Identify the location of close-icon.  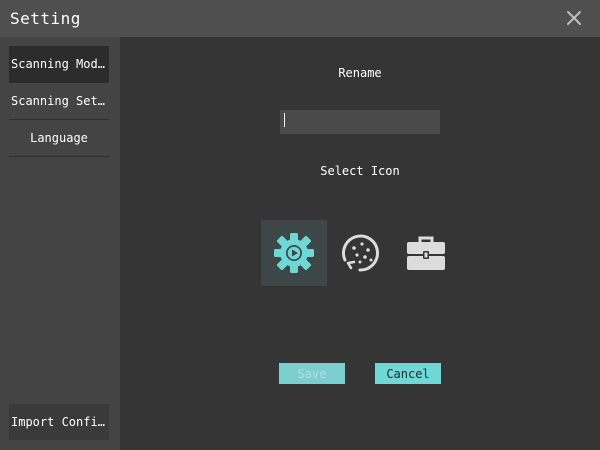
(574, 18).